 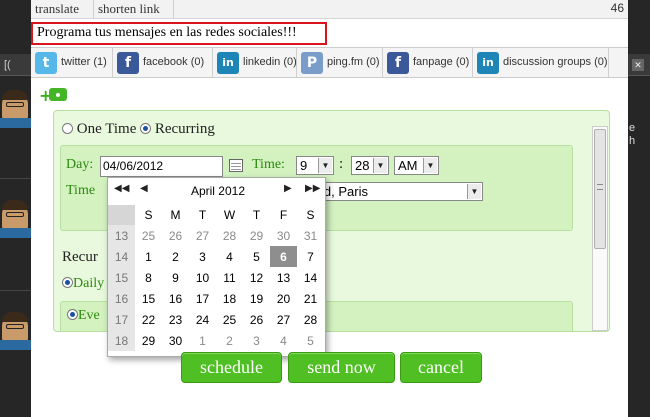 I want to click on datepicker-title: April 2012, so click(x=218, y=191).